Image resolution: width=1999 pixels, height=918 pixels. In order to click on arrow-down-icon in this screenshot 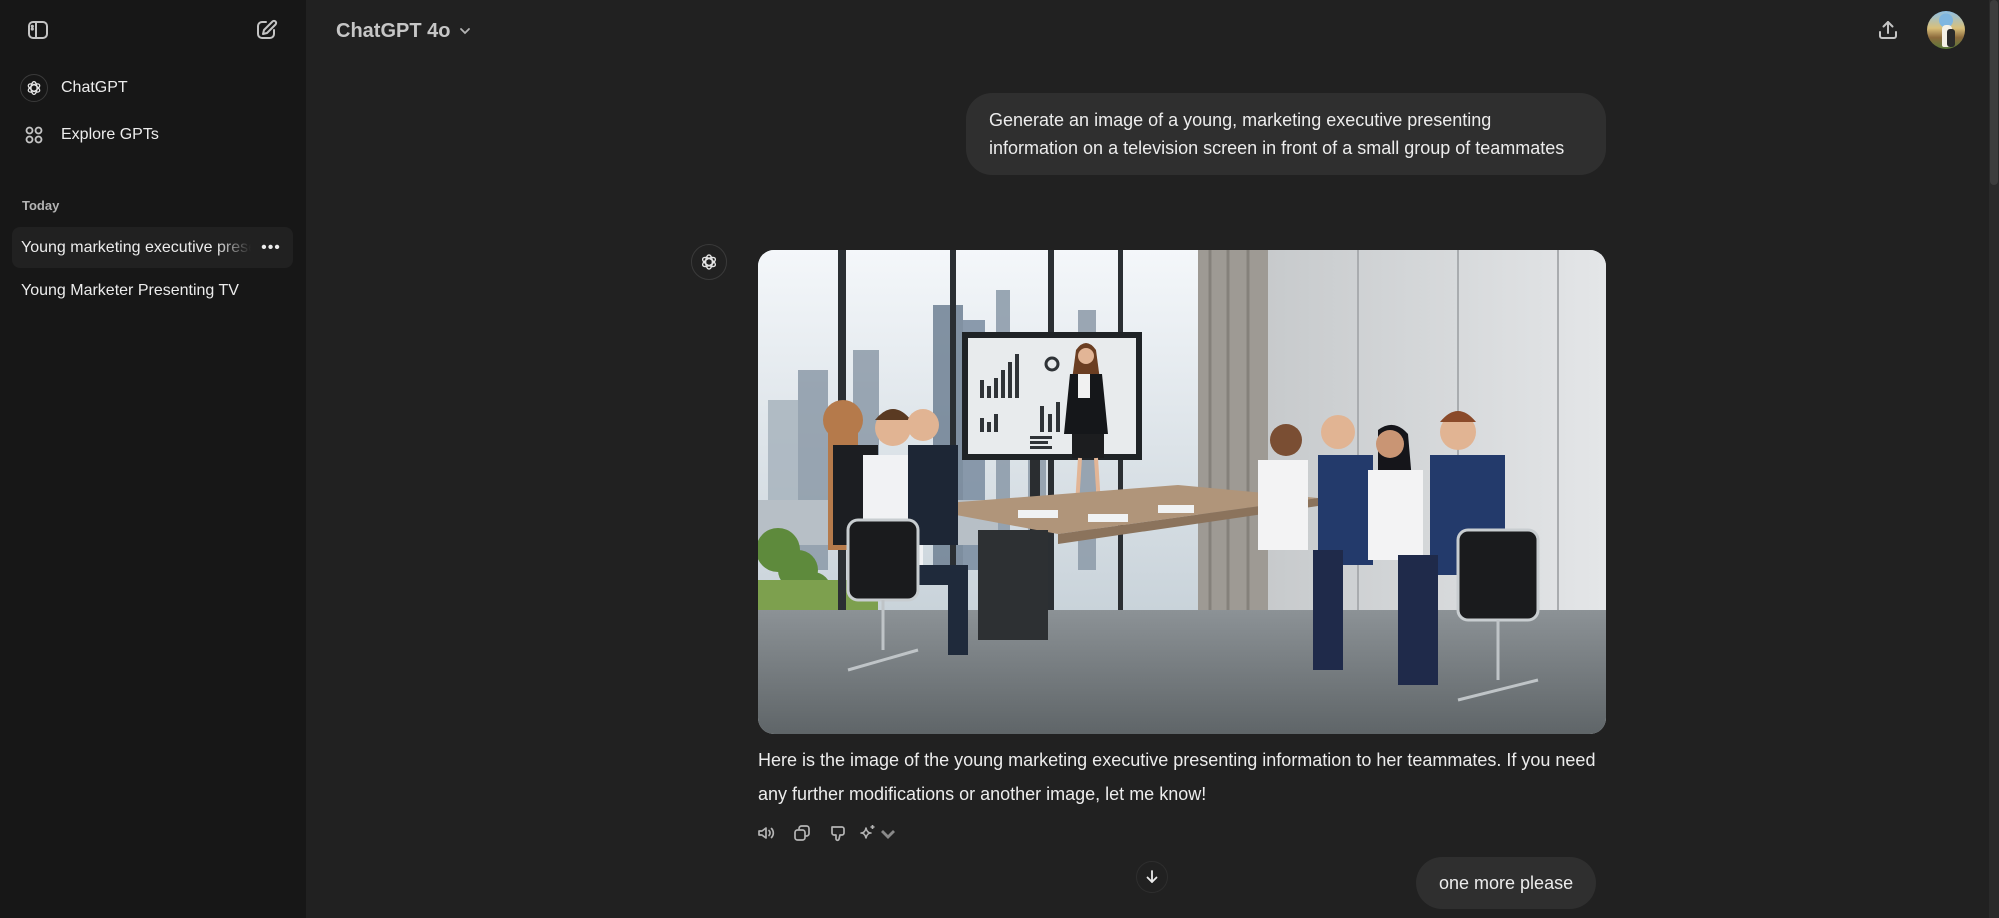, I will do `click(1152, 876)`.